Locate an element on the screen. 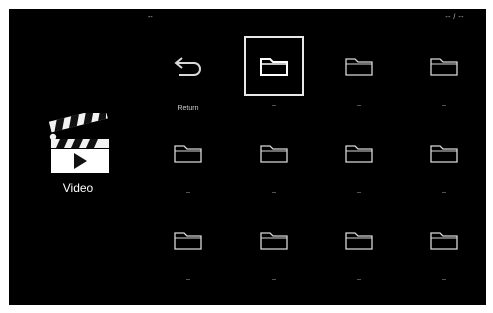 The height and width of the screenshot is (313, 493). folder-tile-selected: -- is located at coordinates (275, 76).